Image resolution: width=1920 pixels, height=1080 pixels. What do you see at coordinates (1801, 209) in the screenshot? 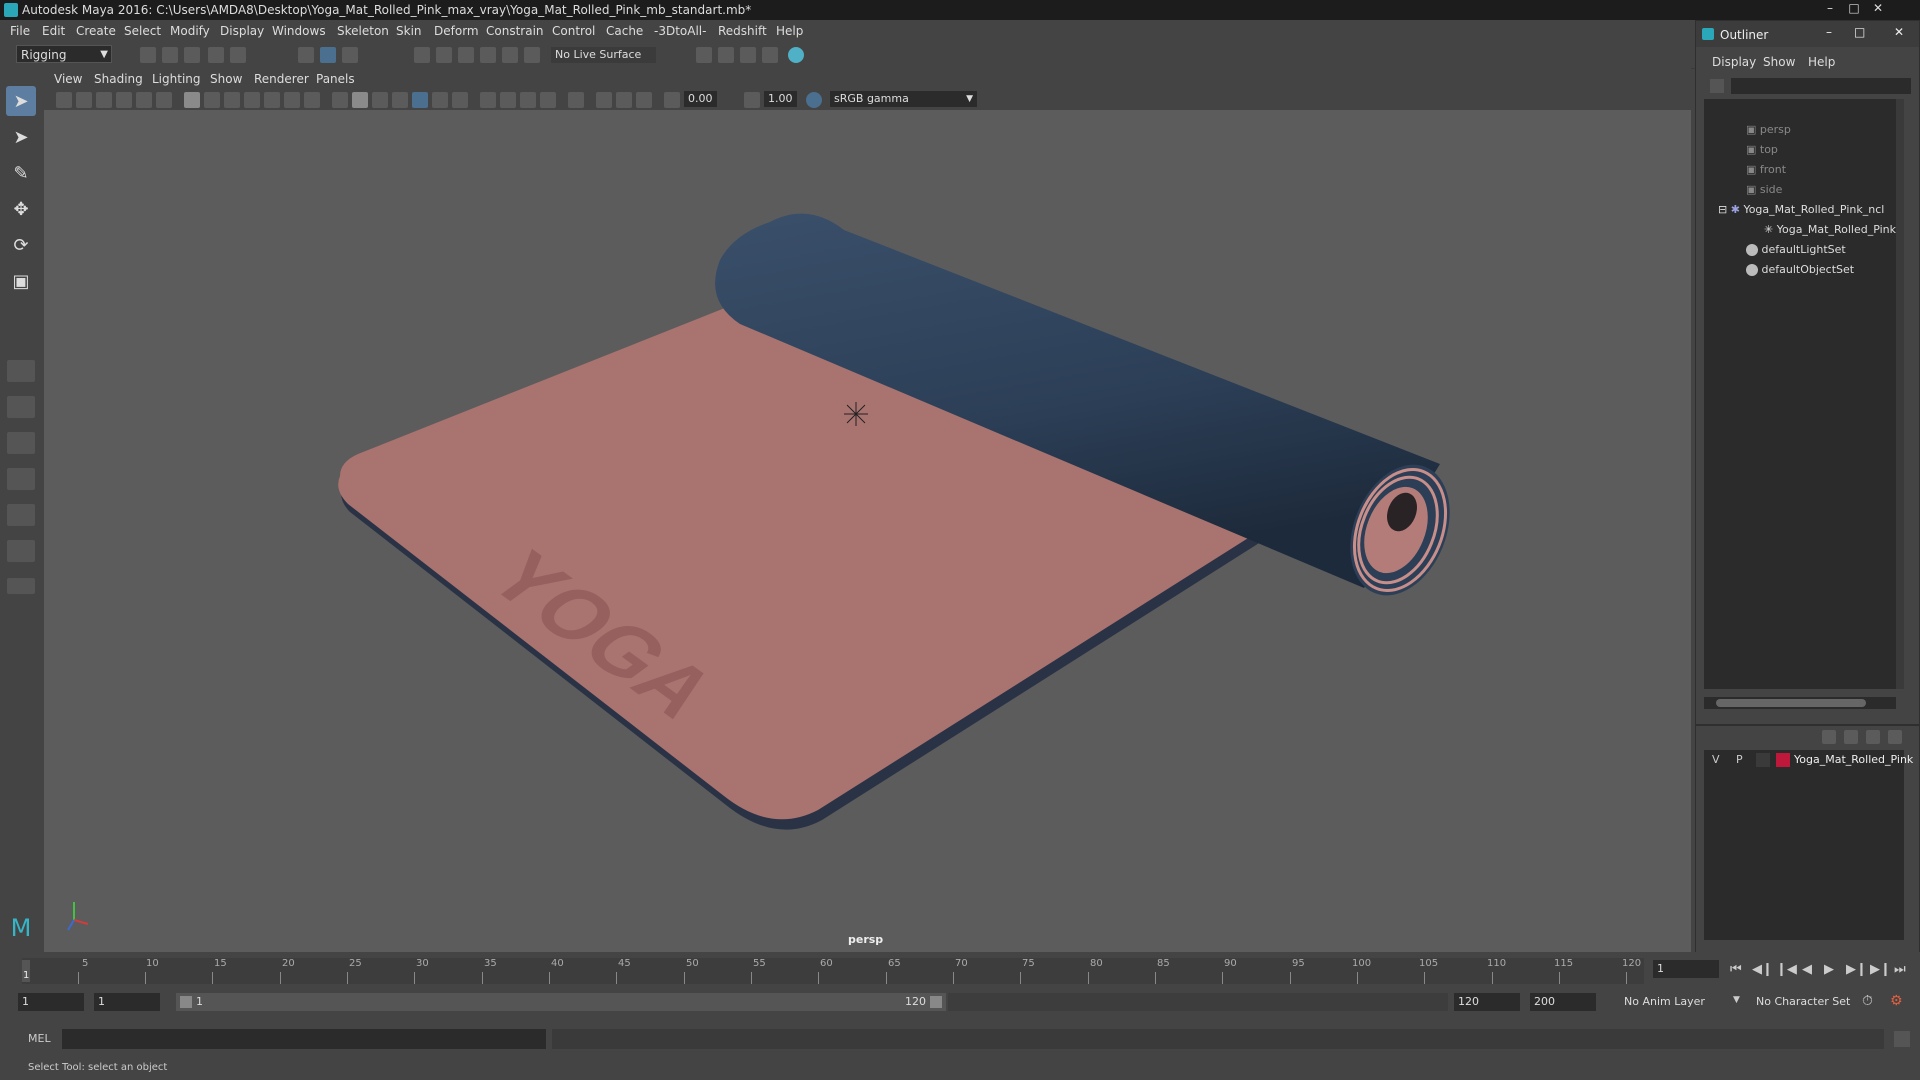
I see `outliner-item-ncl: ⊟ ✱ Yoga_Mat_Rolled_Pink_ncl` at bounding box center [1801, 209].